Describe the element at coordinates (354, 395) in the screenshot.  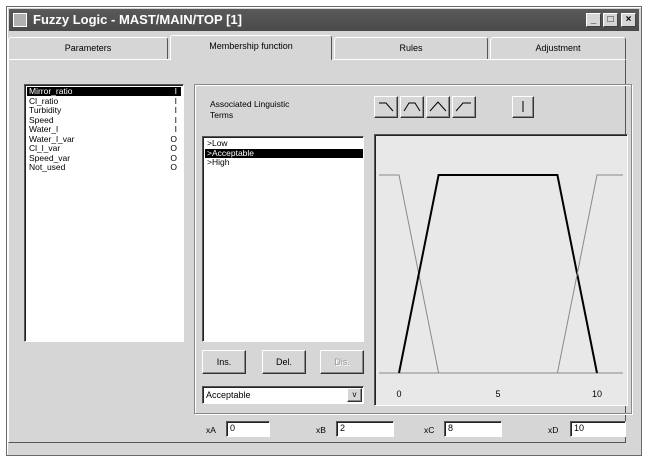
I see `chevron-down-icon: v` at that location.